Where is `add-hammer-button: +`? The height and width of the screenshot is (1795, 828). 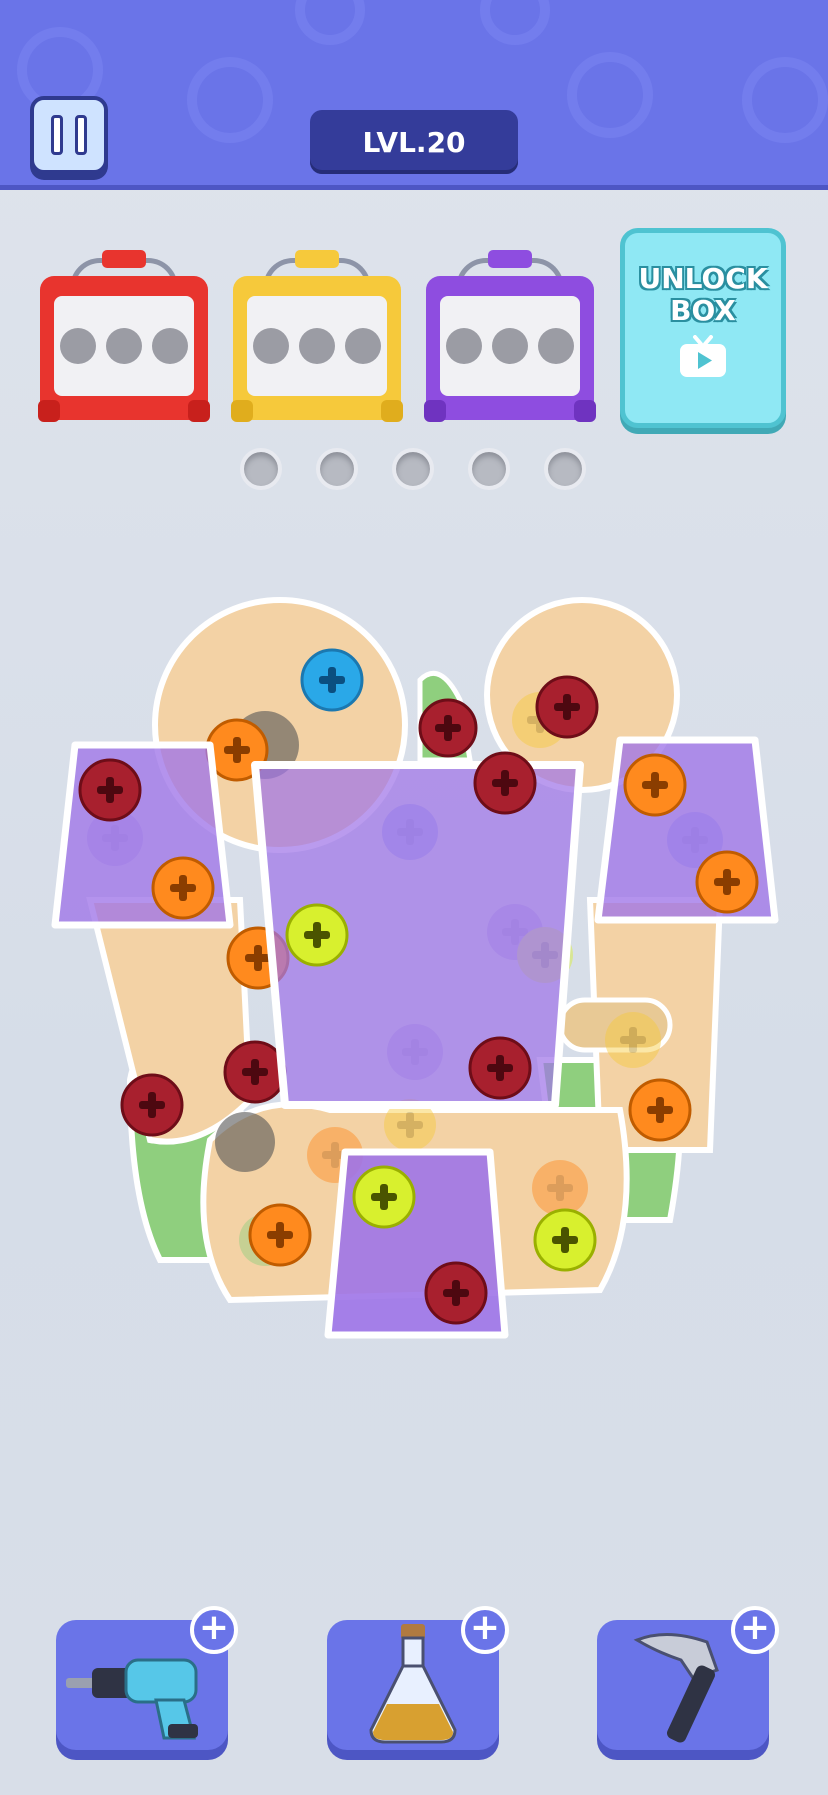 add-hammer-button: + is located at coordinates (755, 1630).